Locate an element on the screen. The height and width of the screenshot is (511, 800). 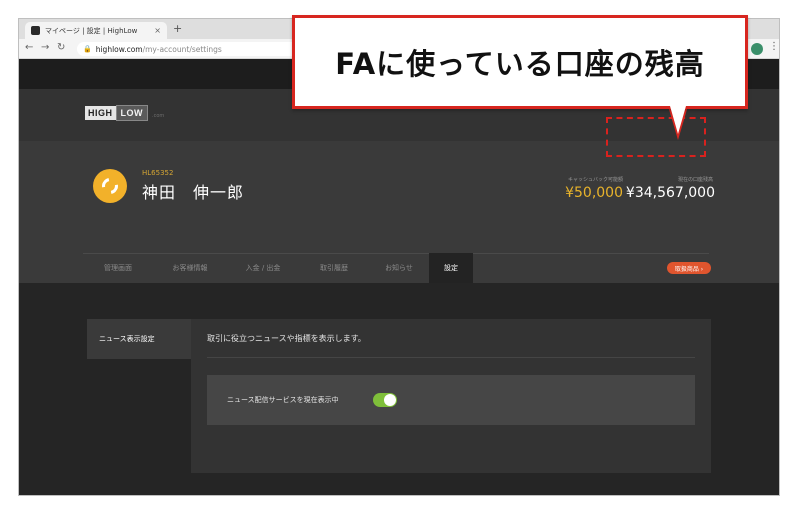
cashback-value: ¥50,000 is located at coordinates (594, 193).